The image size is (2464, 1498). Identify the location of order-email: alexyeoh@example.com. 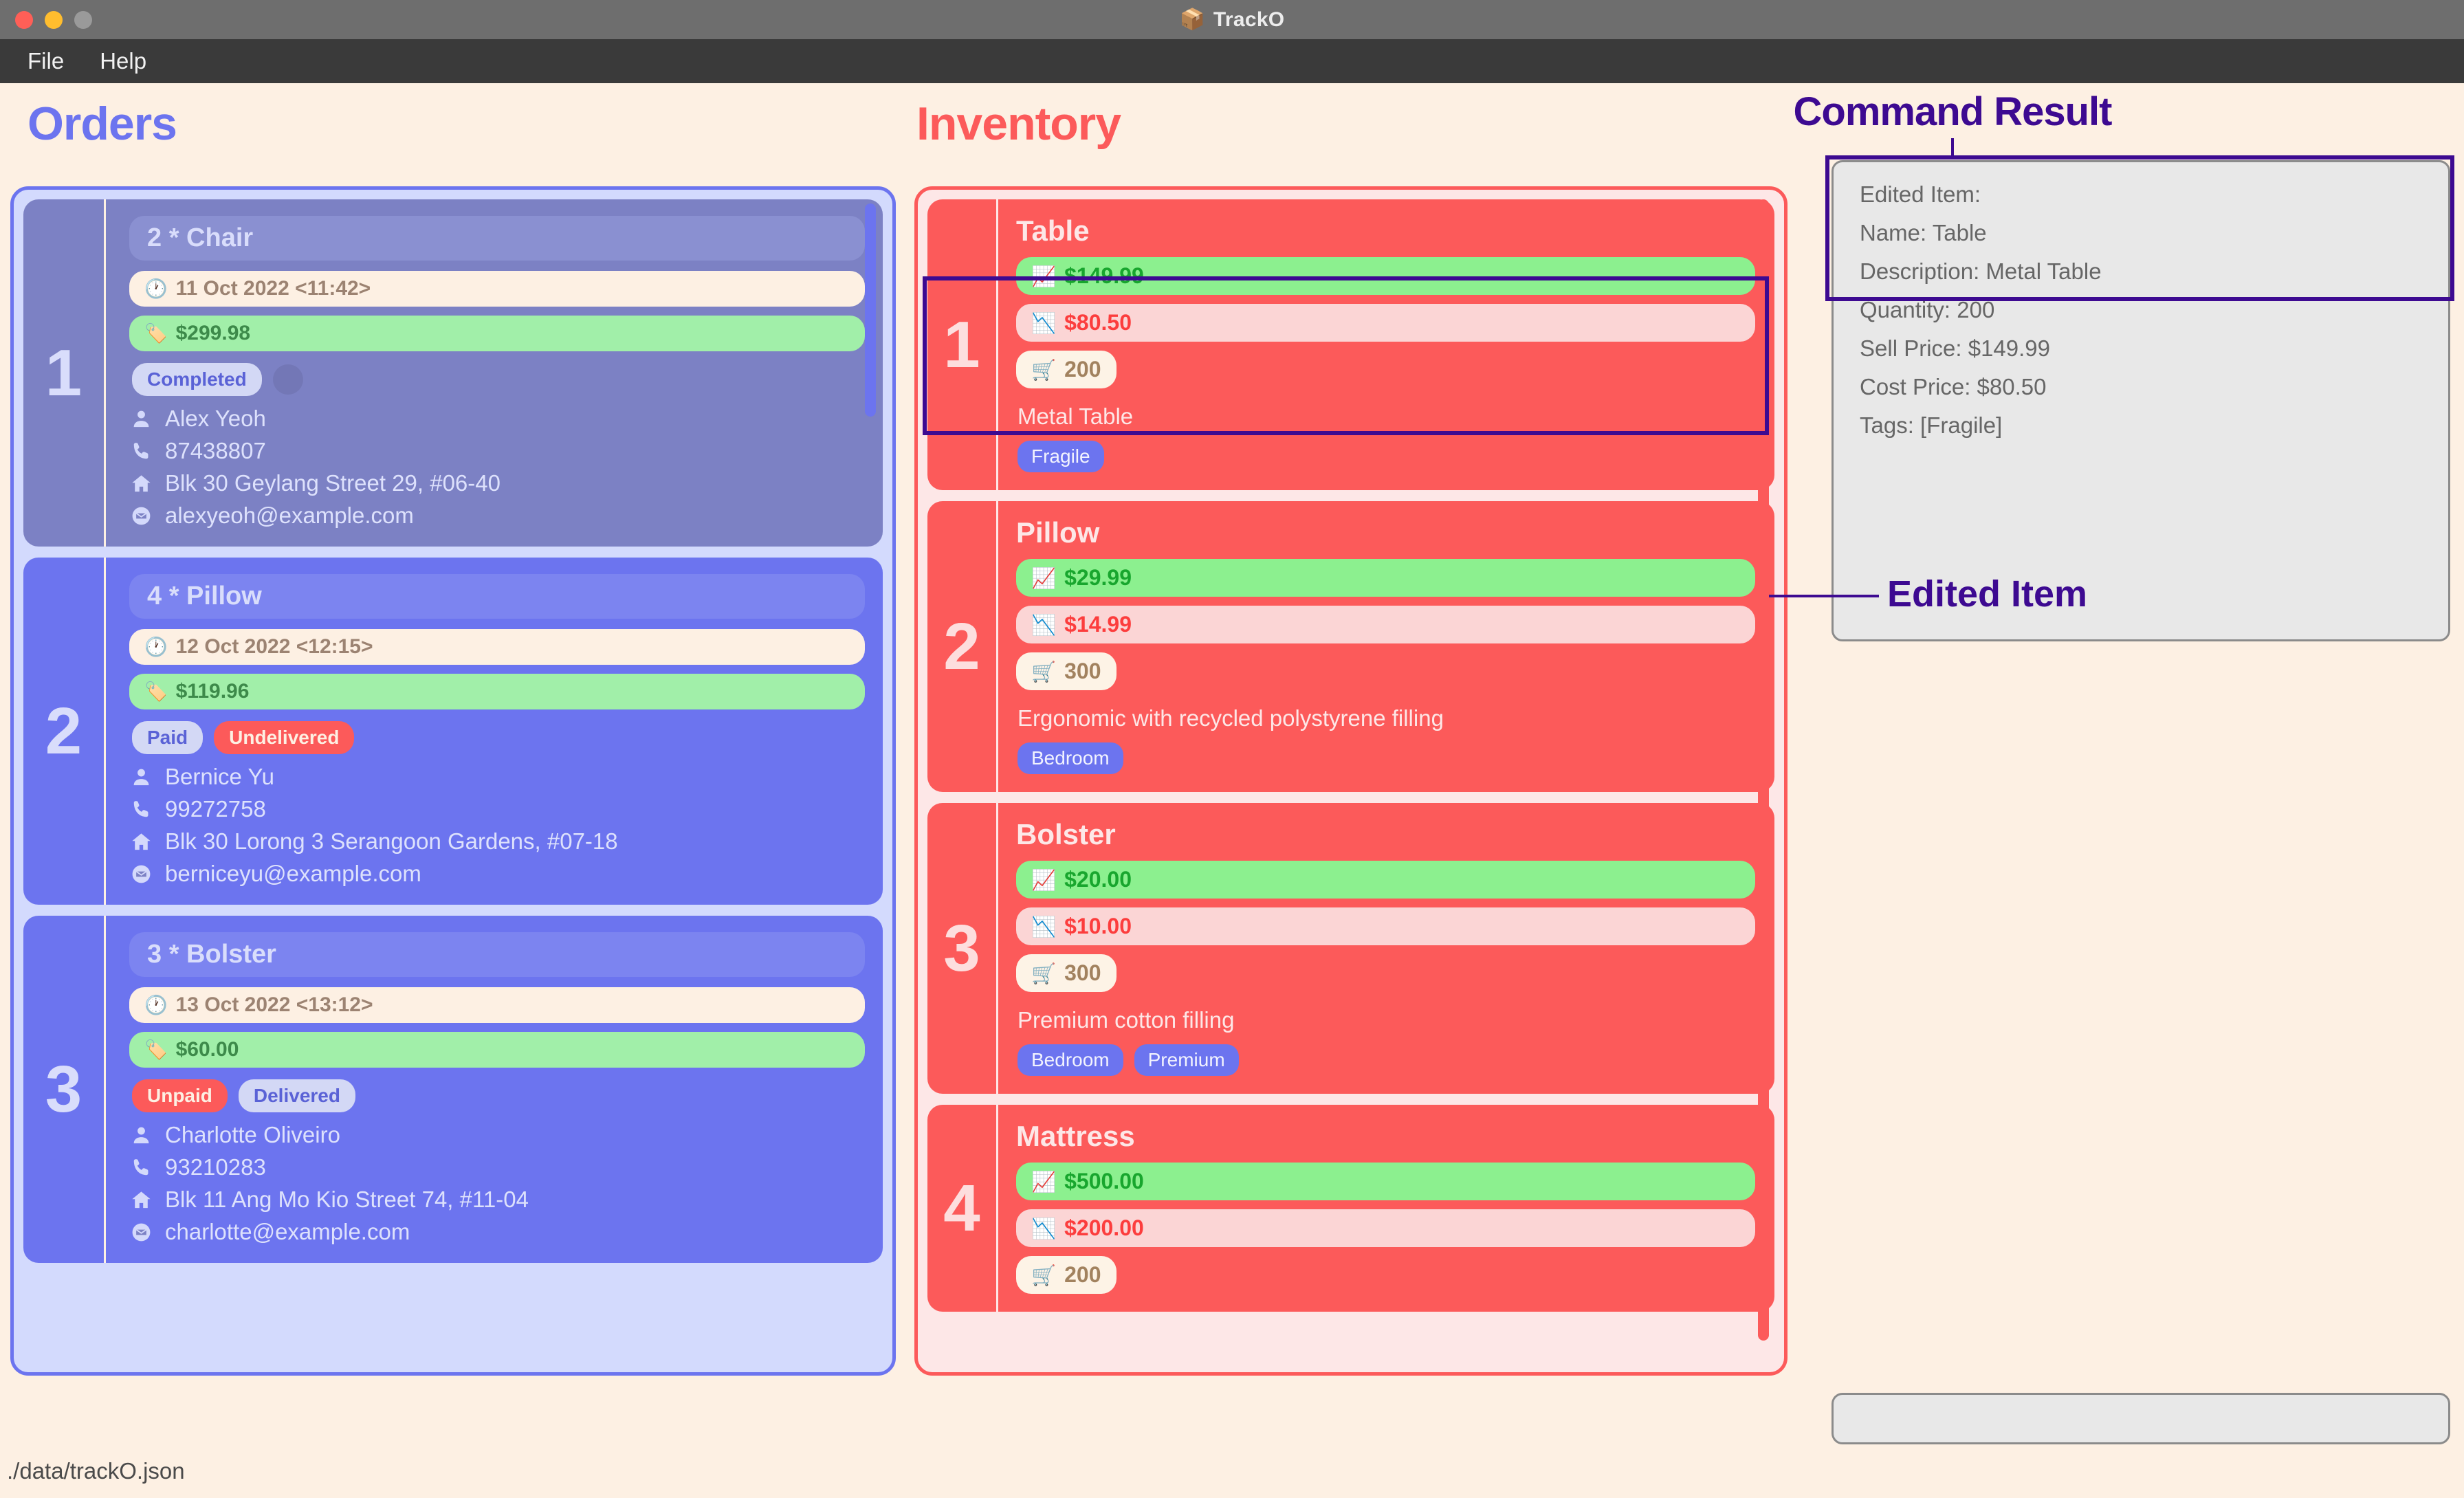
(289, 515).